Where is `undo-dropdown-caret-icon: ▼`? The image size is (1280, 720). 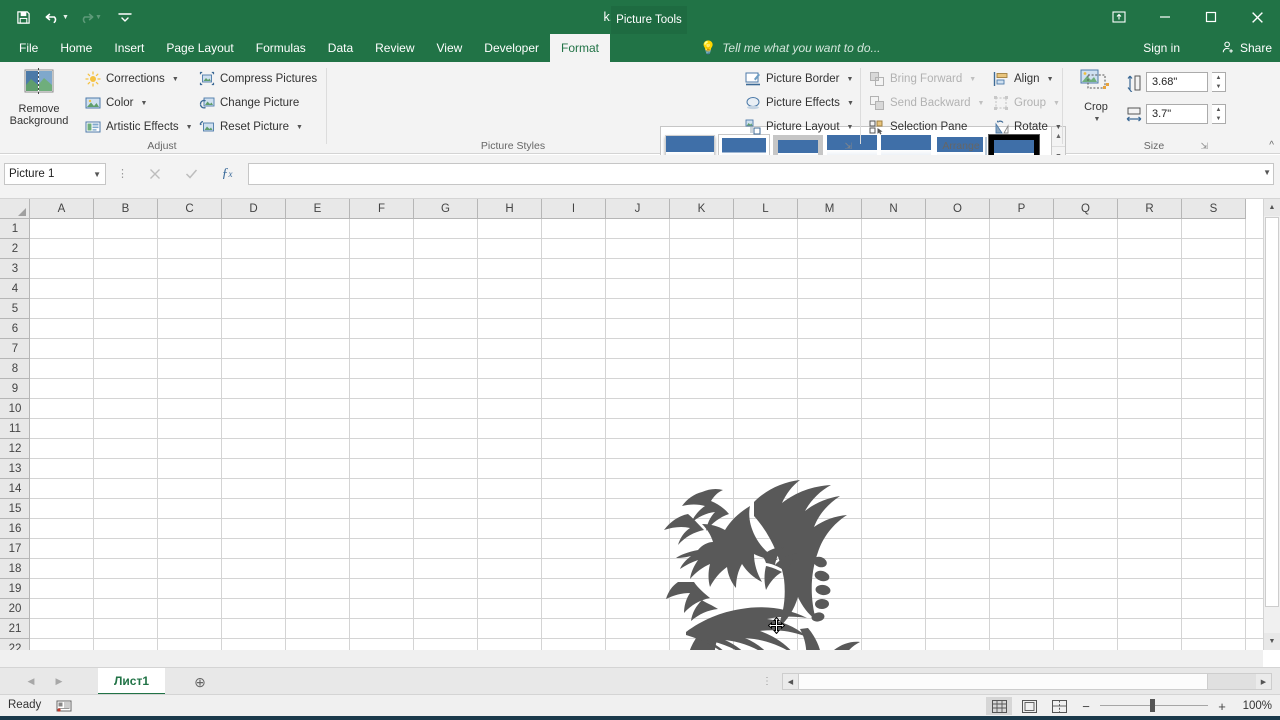 undo-dropdown-caret-icon: ▼ is located at coordinates (65, 17).